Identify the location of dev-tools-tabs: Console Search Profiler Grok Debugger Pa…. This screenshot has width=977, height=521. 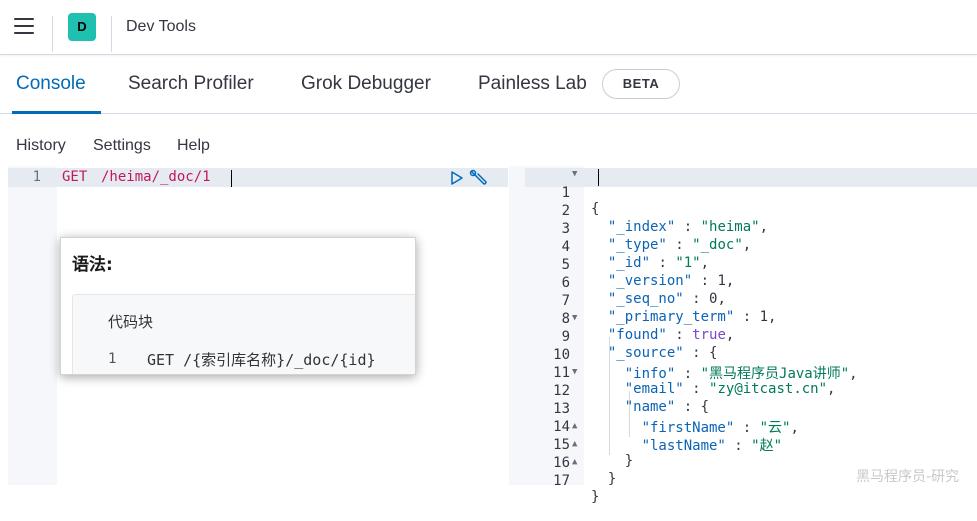
(488, 85).